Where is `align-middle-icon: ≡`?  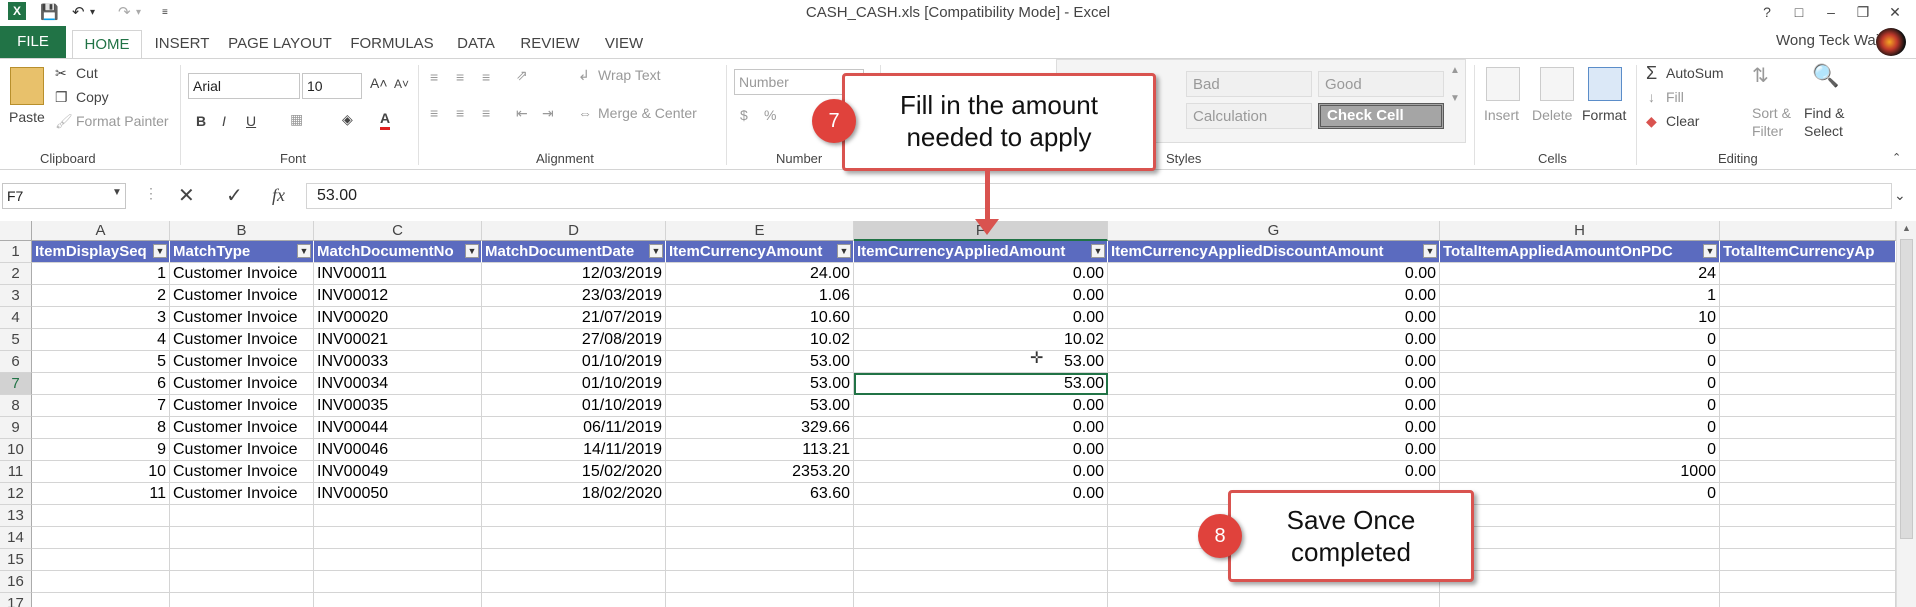 align-middle-icon: ≡ is located at coordinates (460, 77).